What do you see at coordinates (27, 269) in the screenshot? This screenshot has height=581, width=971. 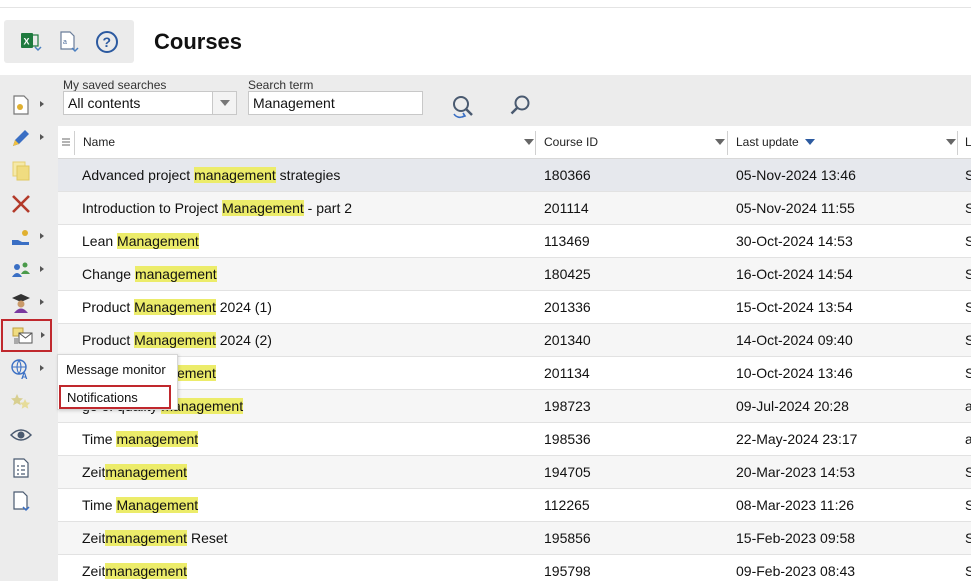 I see `participants-button` at bounding box center [27, 269].